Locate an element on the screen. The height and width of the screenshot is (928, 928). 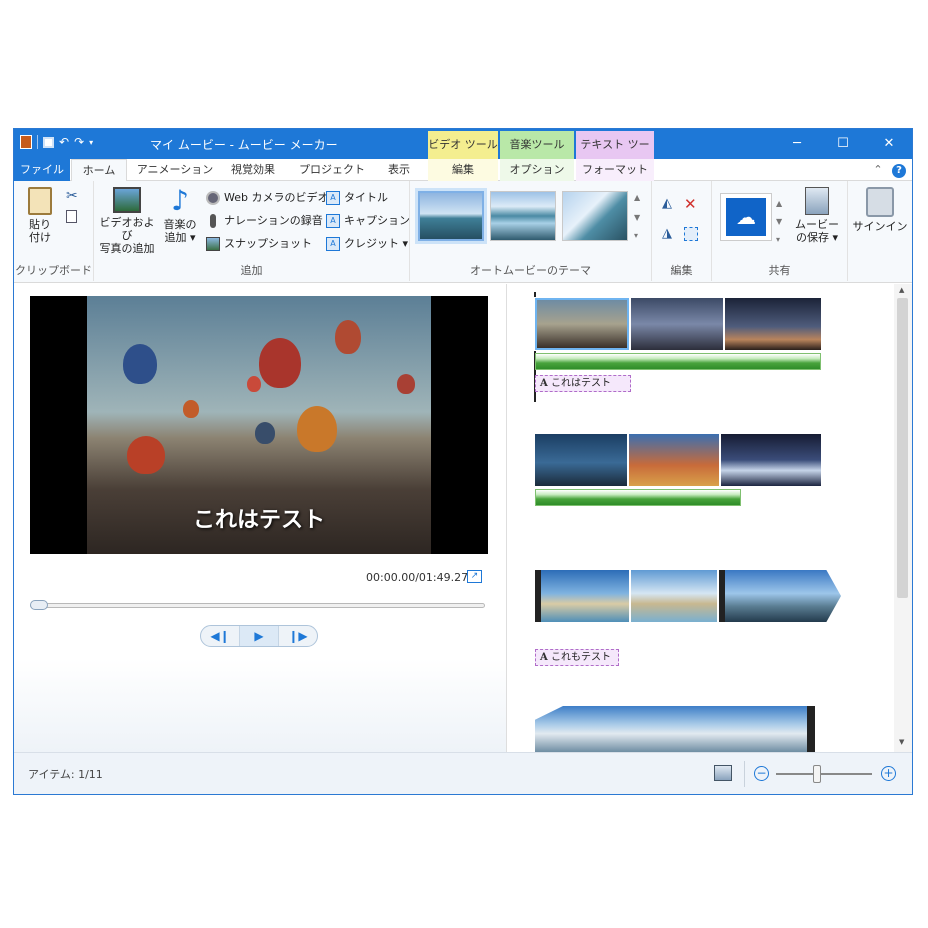
snapshot-label: スナップショット is located at coordinates (268, 243).